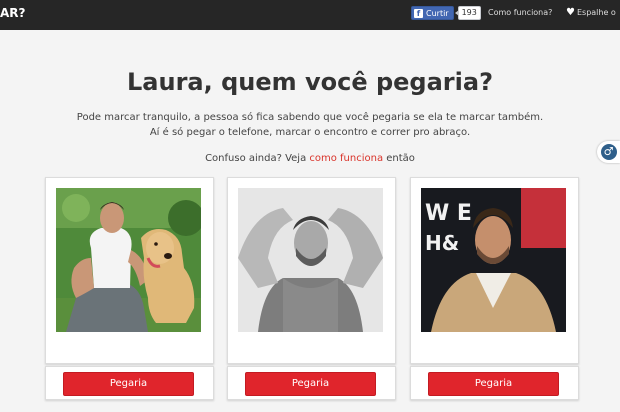 Image resolution: width=620 pixels, height=412 pixels. I want to click on nav-share-link: ♥ Espalhe o, so click(591, 12).